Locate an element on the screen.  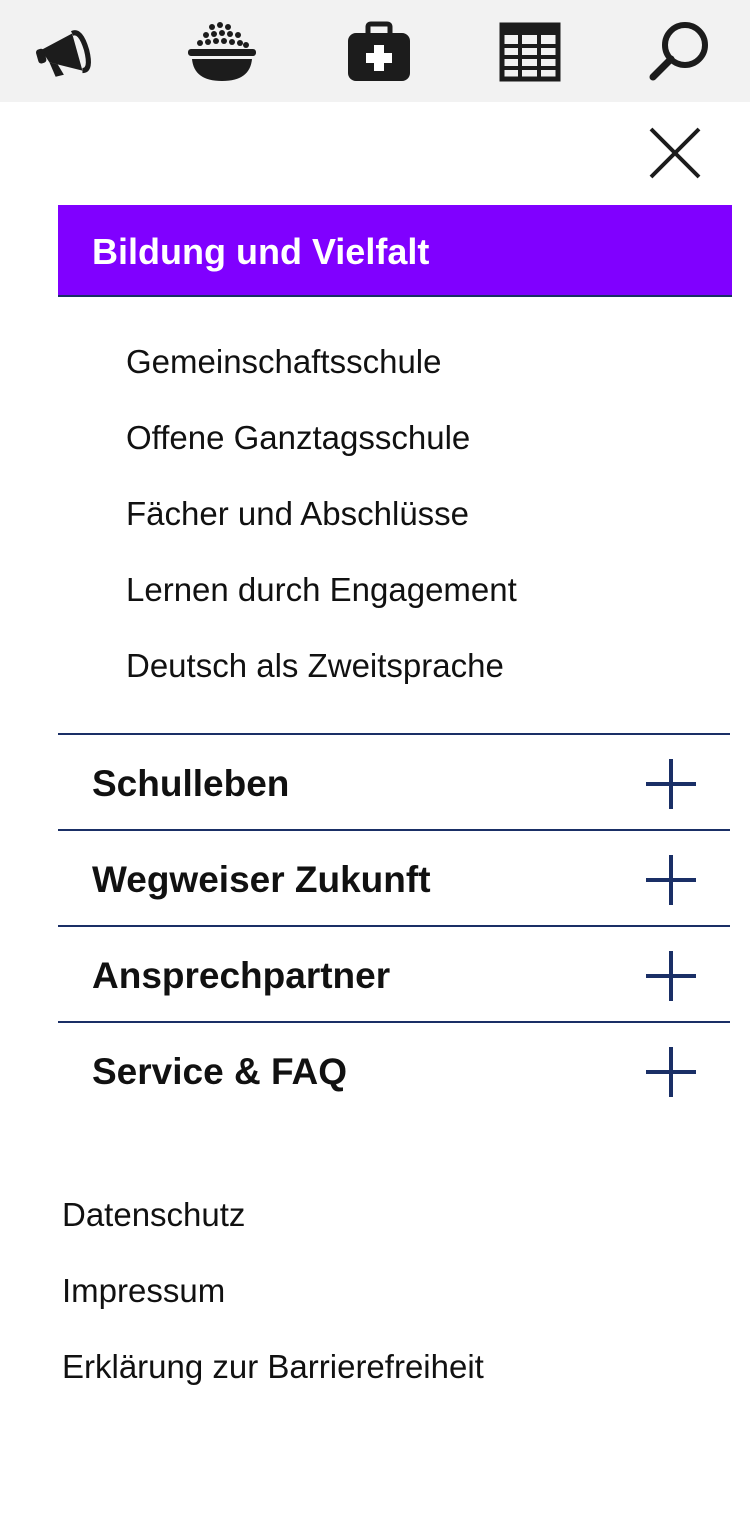
first-aid-kit-icon is located at coordinates (379, 52).